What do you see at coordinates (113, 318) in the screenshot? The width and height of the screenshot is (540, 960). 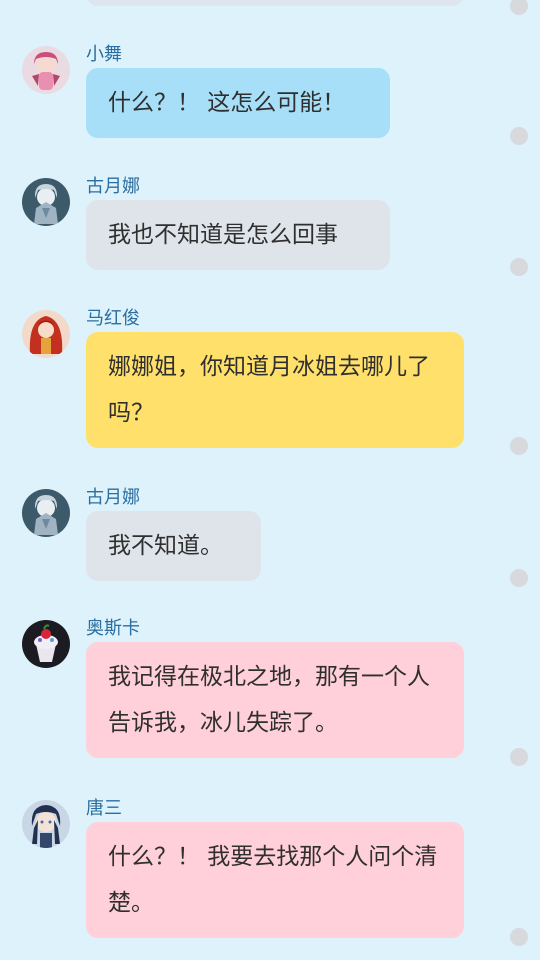 I see `sender-name: 马红俊` at bounding box center [113, 318].